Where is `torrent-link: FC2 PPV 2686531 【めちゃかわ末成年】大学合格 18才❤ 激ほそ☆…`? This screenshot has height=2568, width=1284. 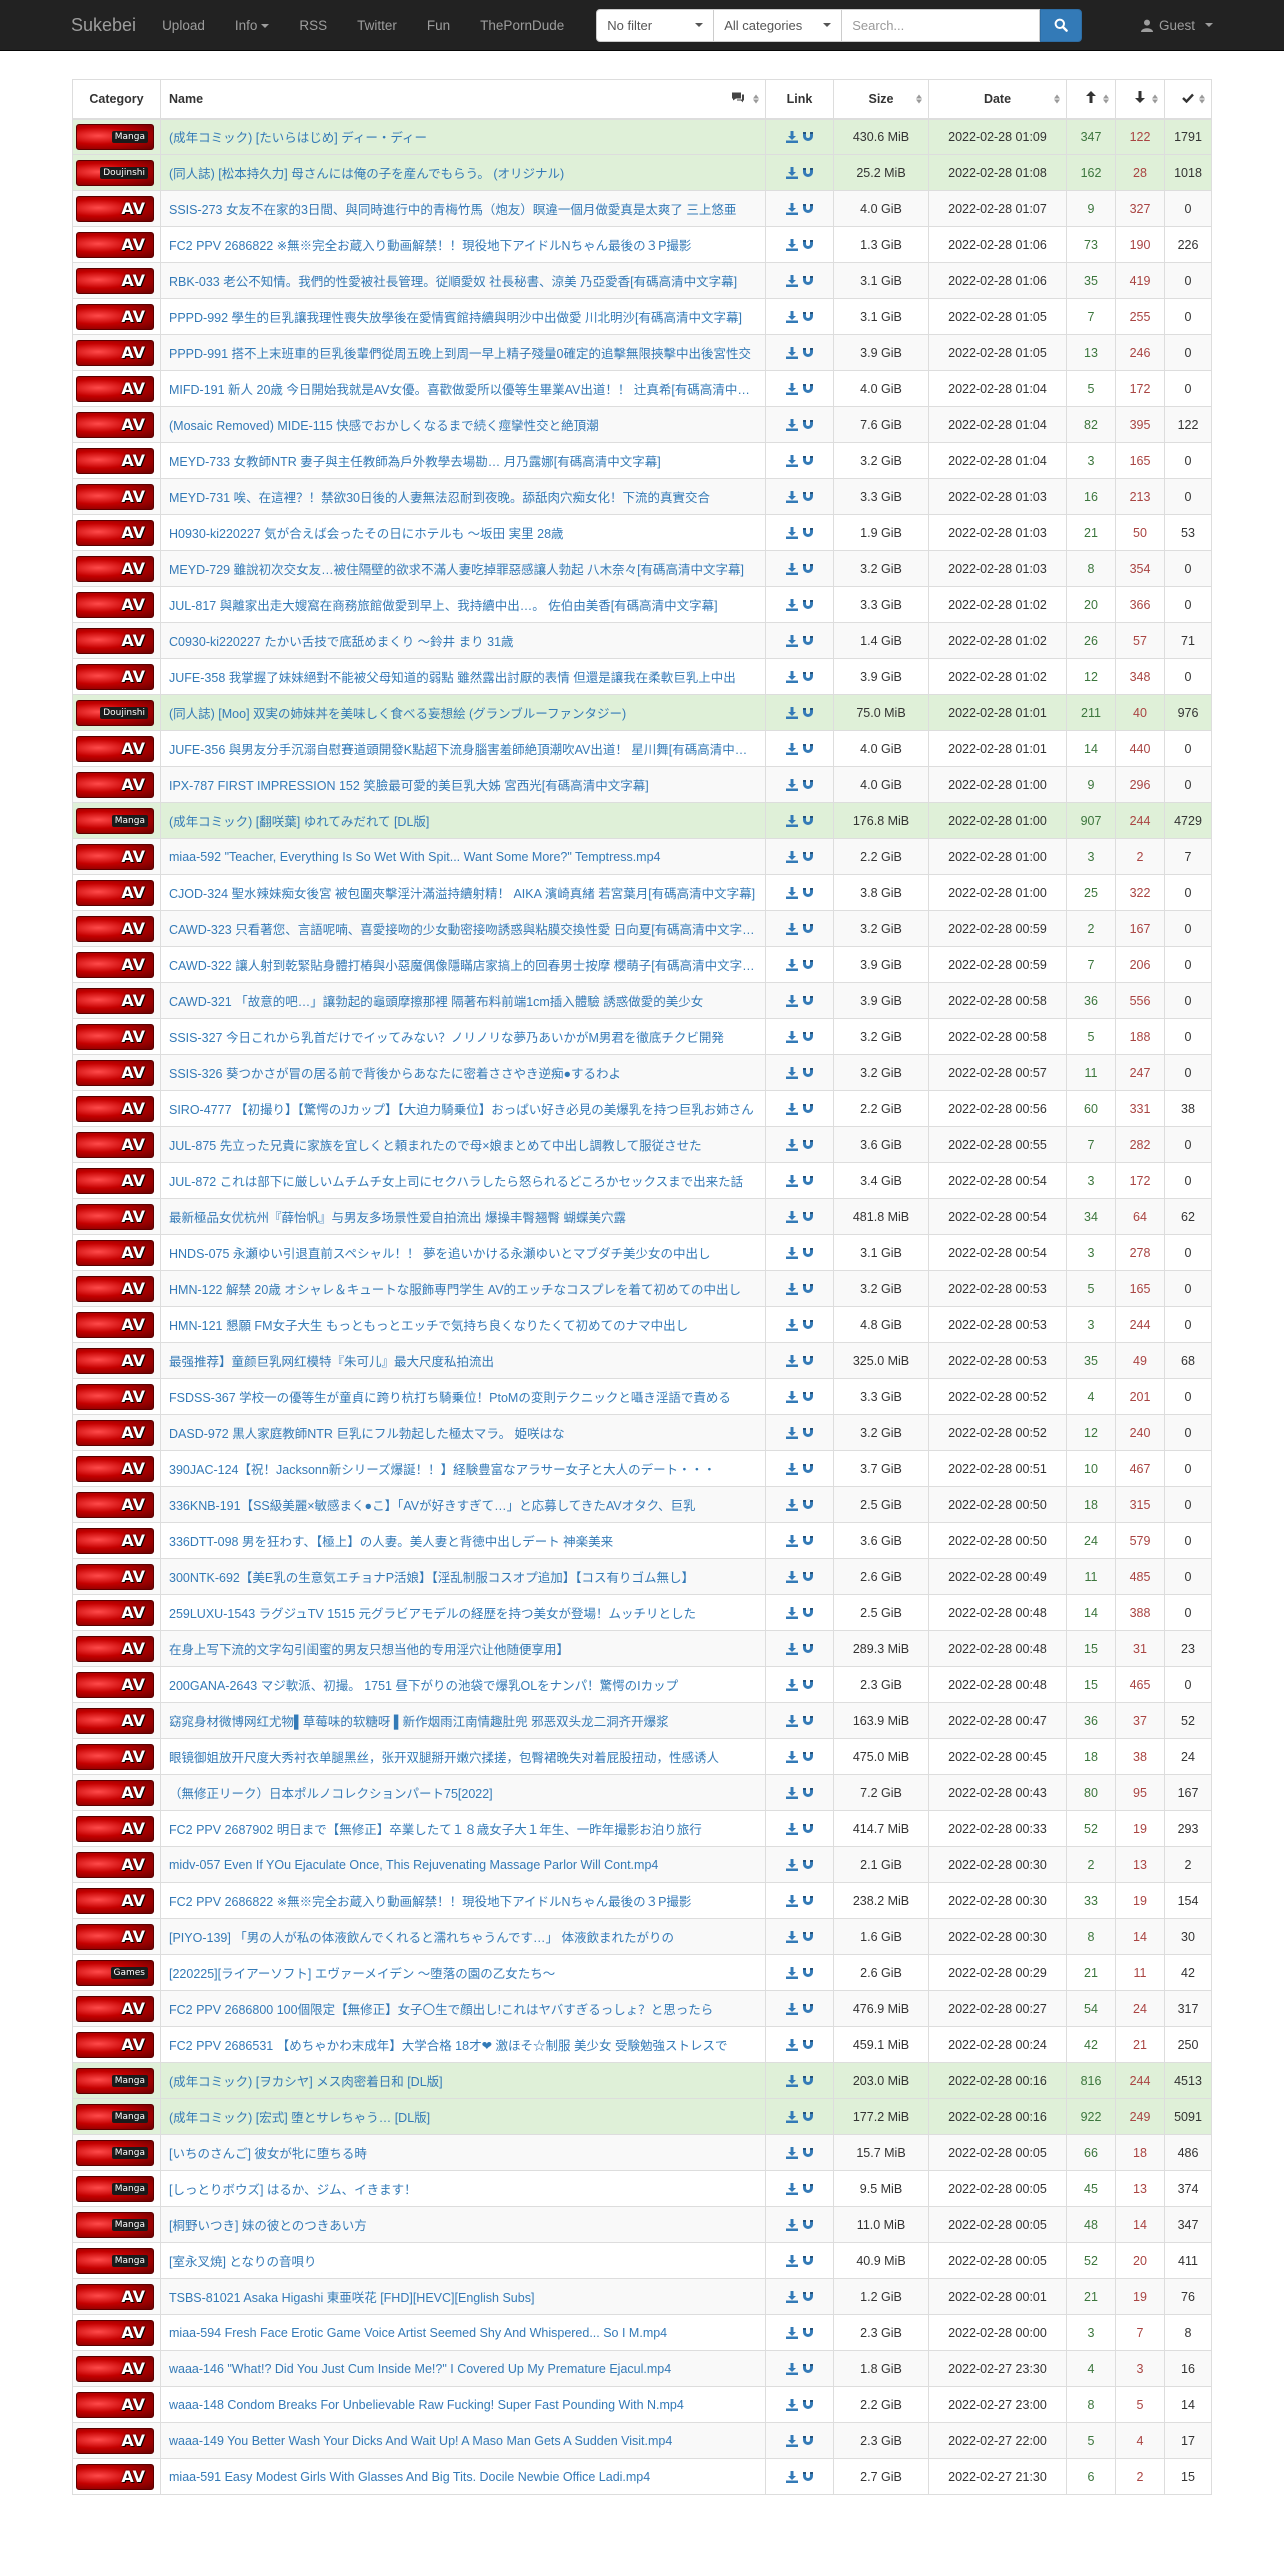 torrent-link: FC2 PPV 2686531 【めちゃかわ末成年】大学合格 18才❤ 激ほそ☆… is located at coordinates (463, 2044).